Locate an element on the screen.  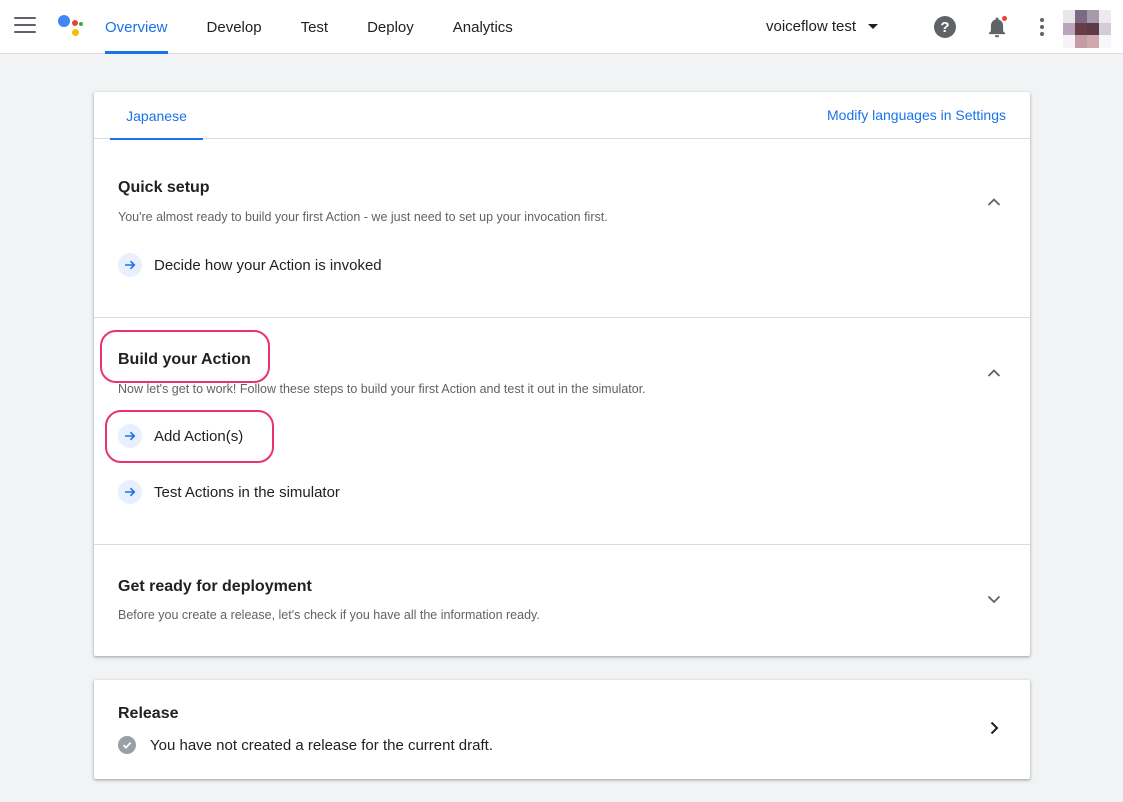
section-title: Quick setup is located at coordinates (164, 187).